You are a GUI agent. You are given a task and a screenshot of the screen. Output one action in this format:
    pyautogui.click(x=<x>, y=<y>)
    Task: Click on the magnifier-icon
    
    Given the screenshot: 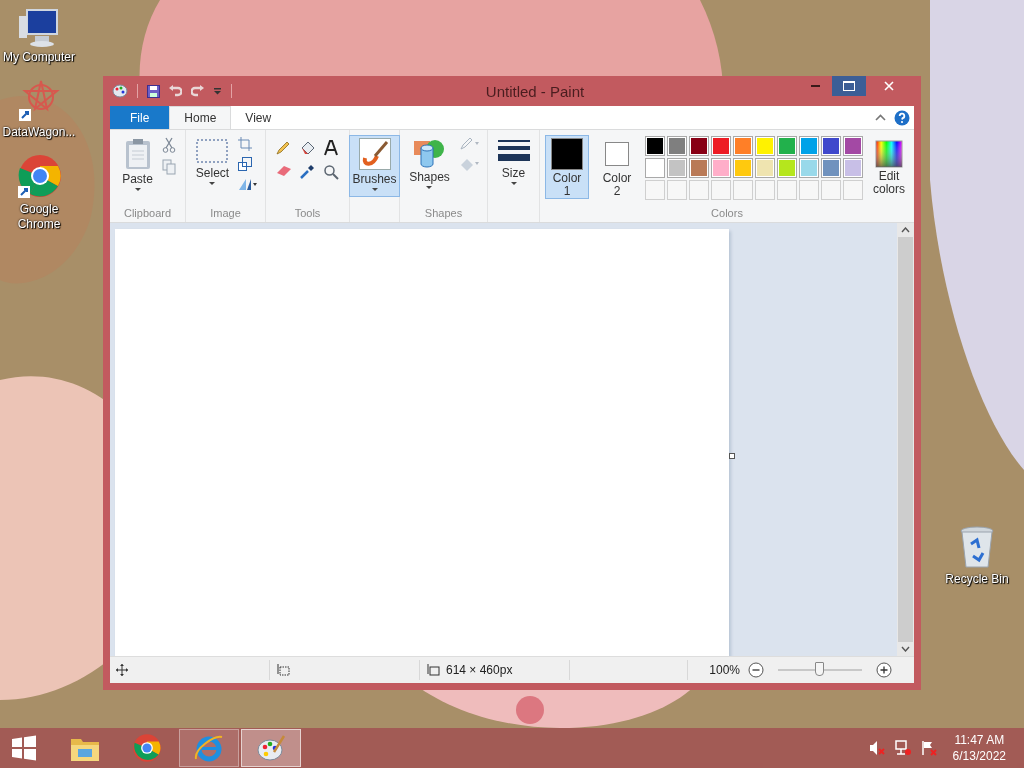 What is the action you would take?
    pyautogui.click(x=330, y=172)
    